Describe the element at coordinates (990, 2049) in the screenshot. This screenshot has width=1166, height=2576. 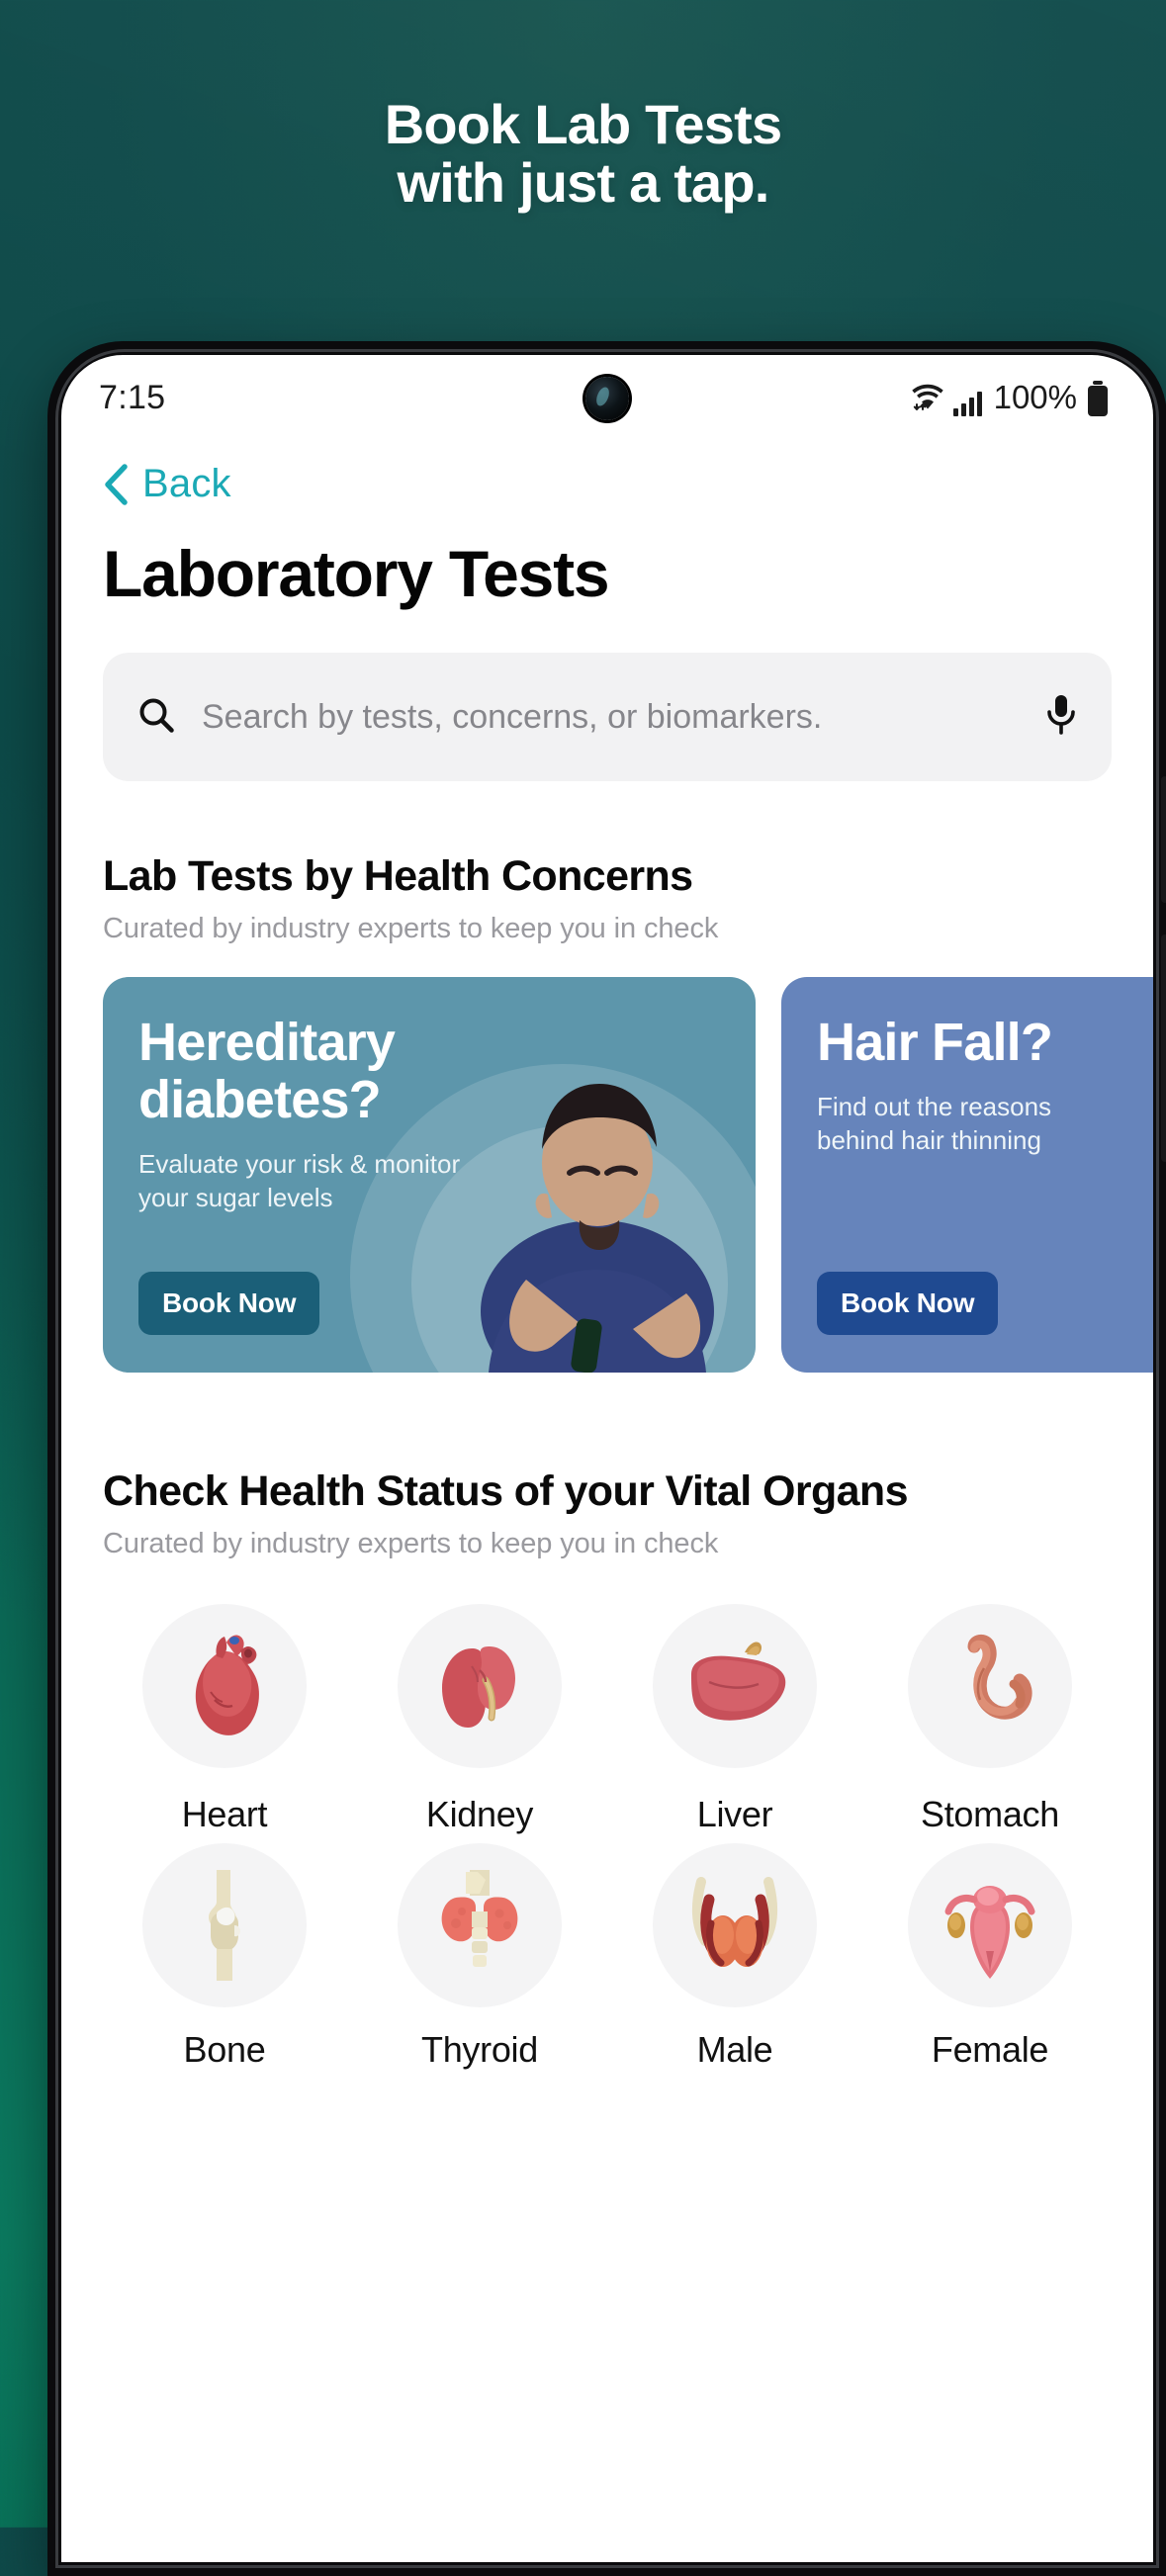
I see `organ-label: Female` at that location.